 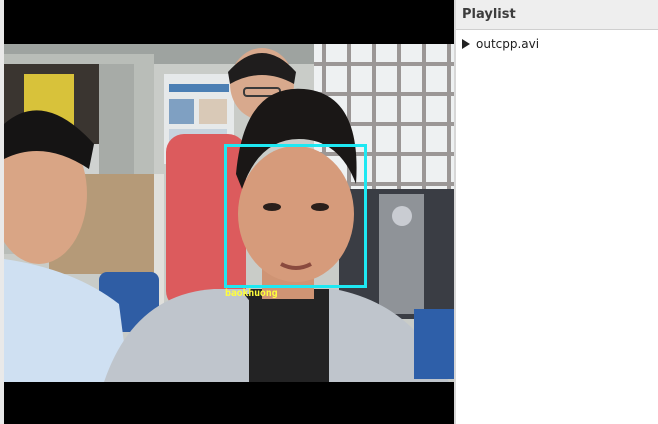 What do you see at coordinates (295, 216) in the screenshot?
I see `face-detection-box` at bounding box center [295, 216].